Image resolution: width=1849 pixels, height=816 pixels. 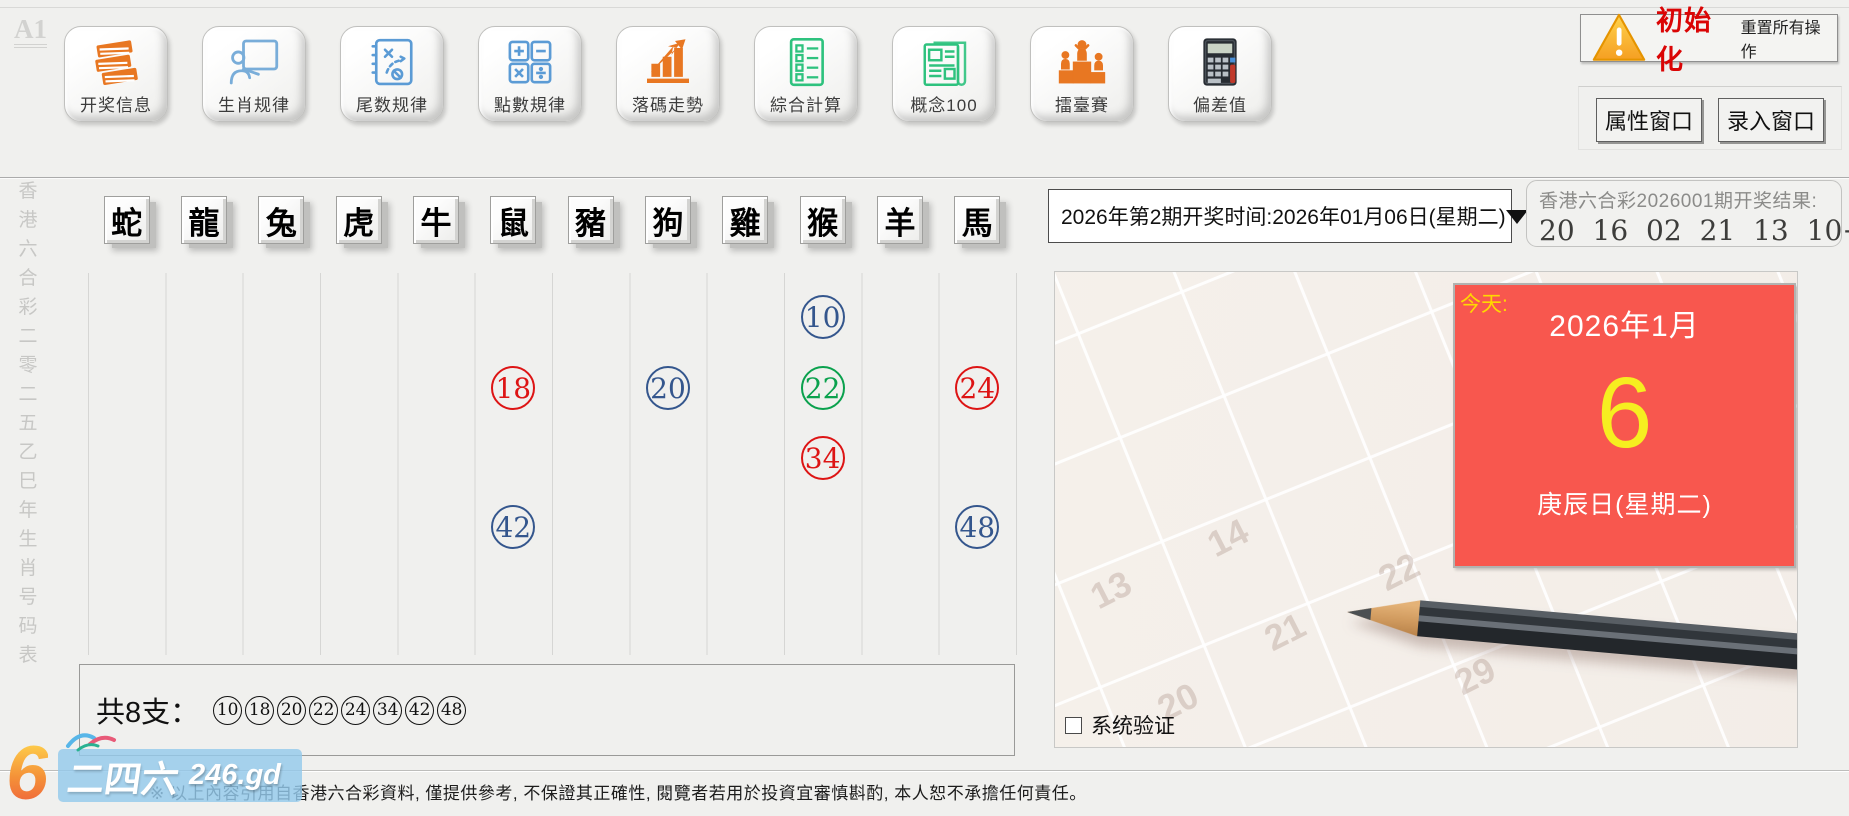 I want to click on side-caption-char: 六, so click(x=28, y=249).